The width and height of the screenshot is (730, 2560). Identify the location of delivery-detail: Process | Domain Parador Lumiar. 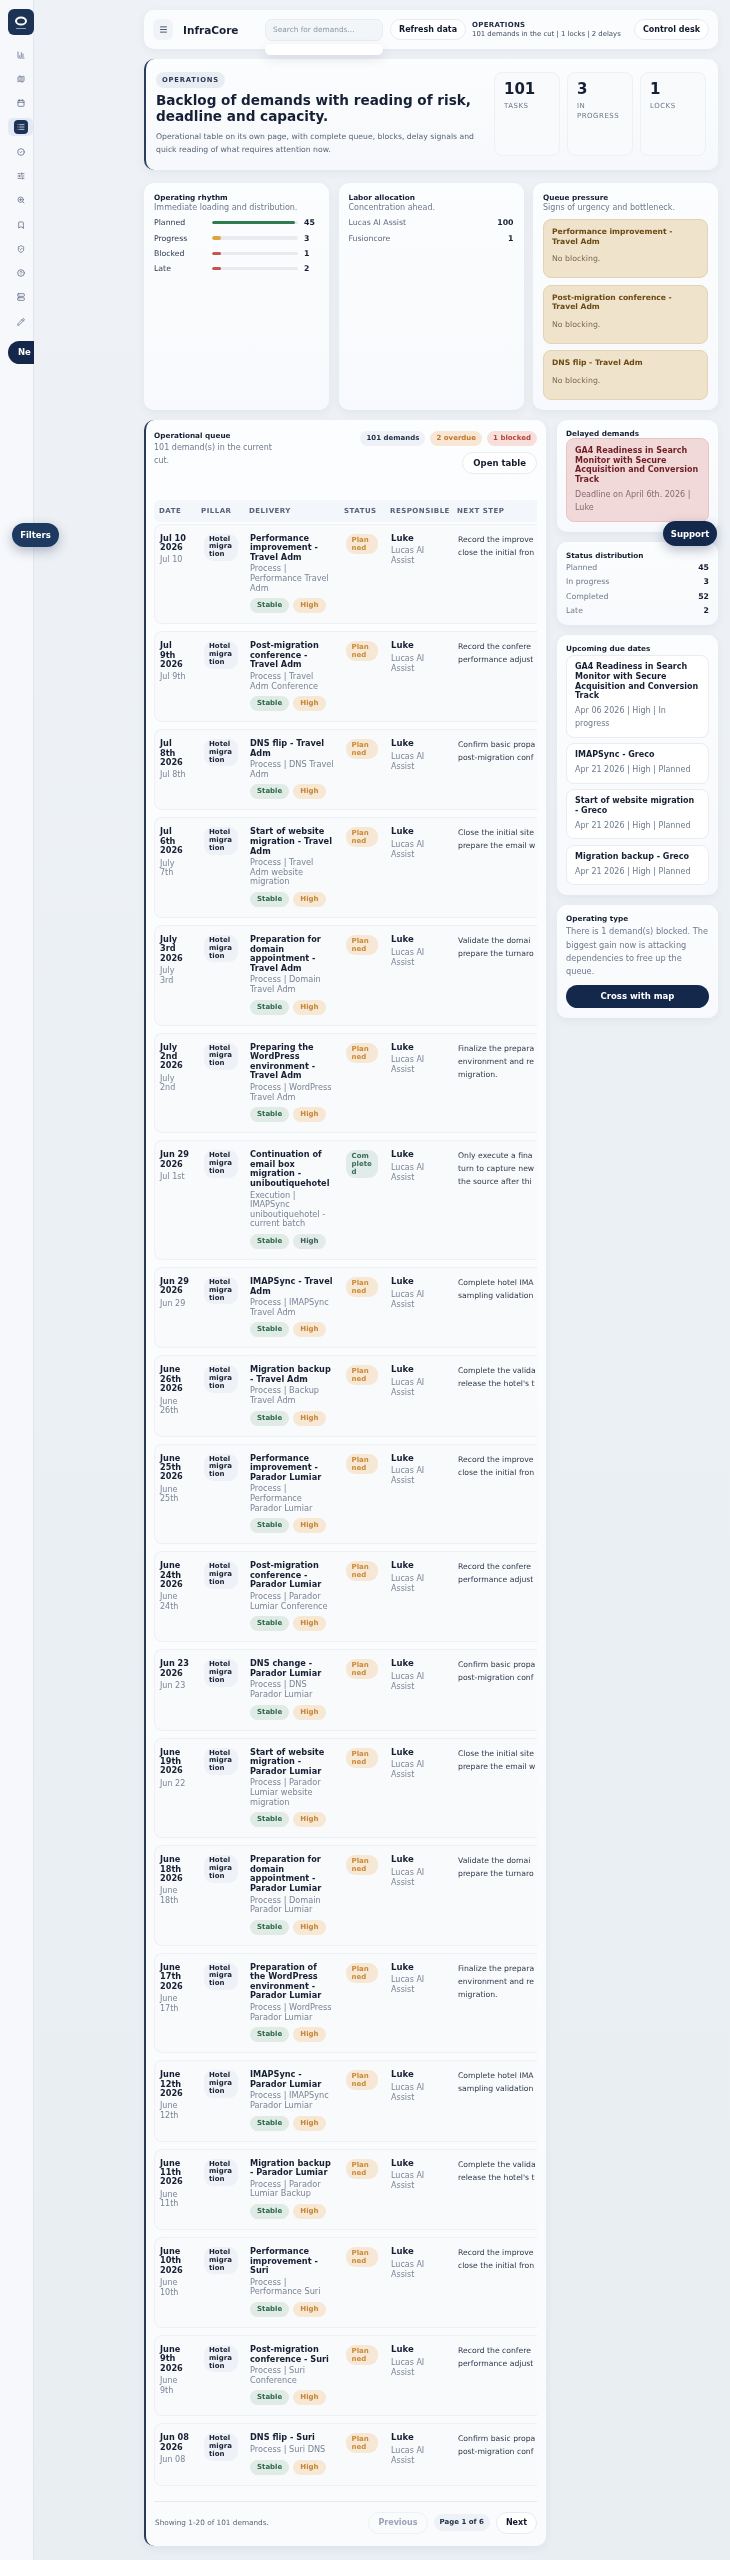
(286, 1905).